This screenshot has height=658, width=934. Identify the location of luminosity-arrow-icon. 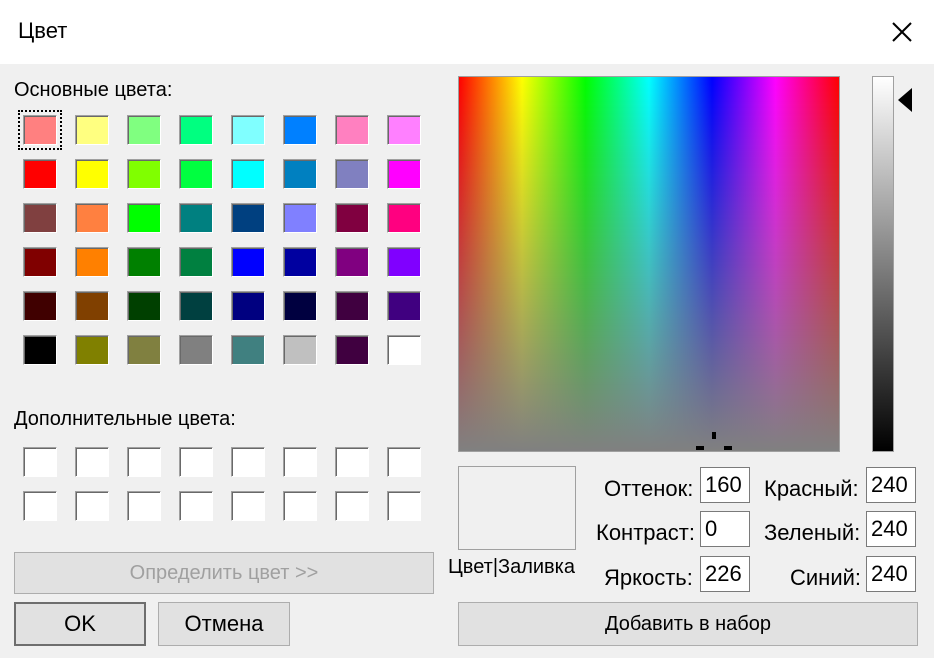
(905, 100).